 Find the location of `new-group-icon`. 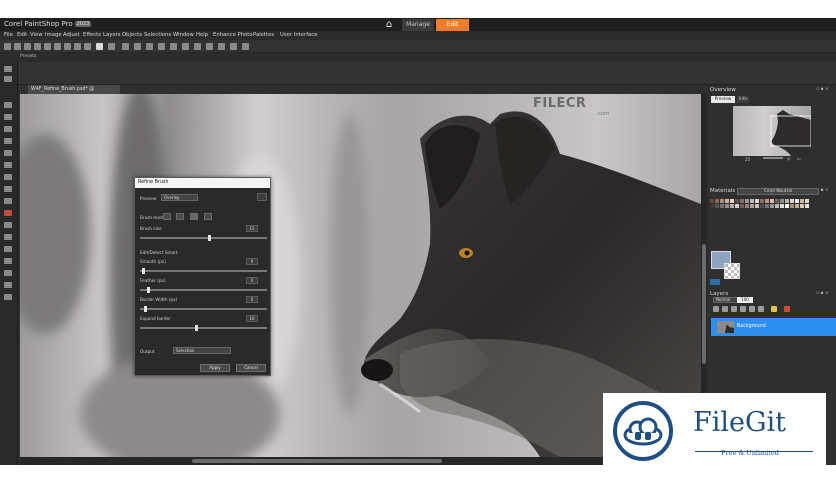

new-group-icon is located at coordinates (725, 309).